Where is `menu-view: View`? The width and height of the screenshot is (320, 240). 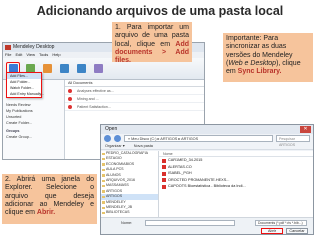 menu-view: View is located at coordinates (30, 55).